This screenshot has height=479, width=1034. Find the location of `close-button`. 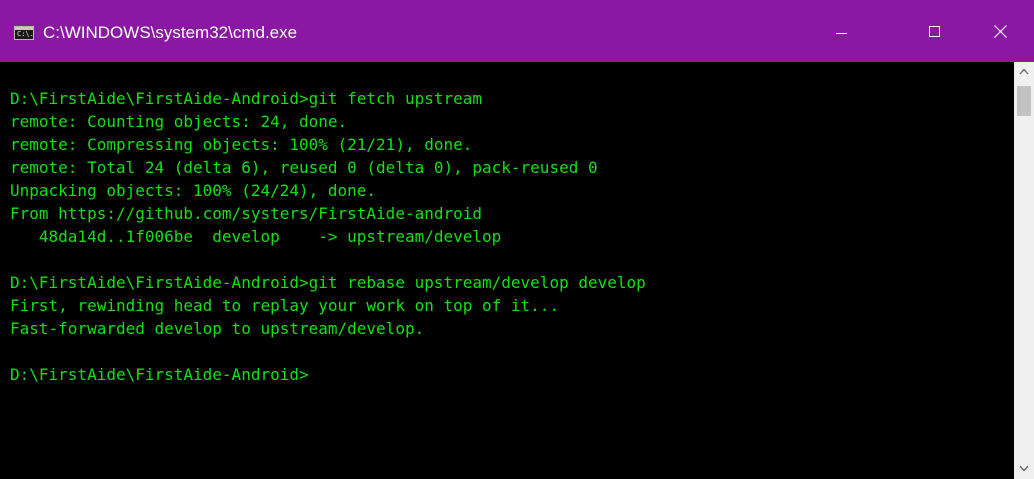

close-button is located at coordinates (1000, 31).